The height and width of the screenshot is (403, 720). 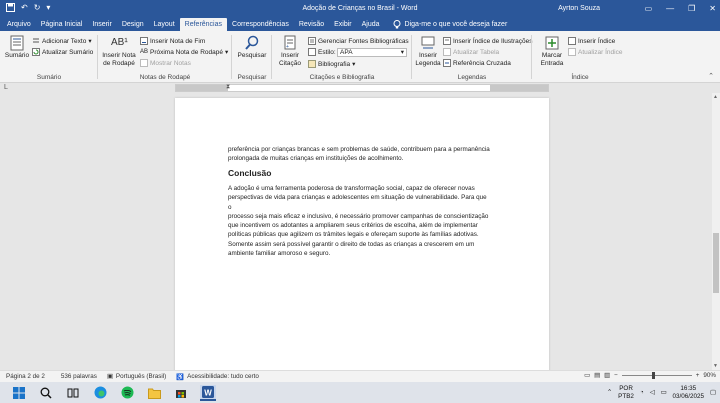 I want to click on chevron-up-icon: ⌃, so click(x=609, y=392).